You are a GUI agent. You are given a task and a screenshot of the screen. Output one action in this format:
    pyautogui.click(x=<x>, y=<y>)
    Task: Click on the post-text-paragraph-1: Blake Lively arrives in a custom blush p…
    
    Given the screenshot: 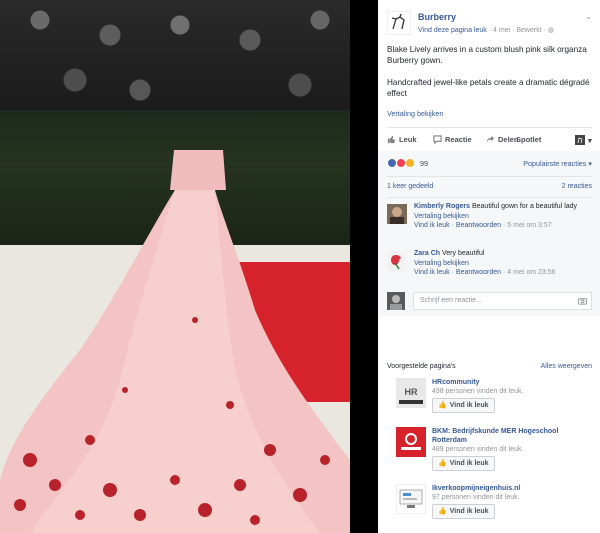 What is the action you would take?
    pyautogui.click(x=487, y=55)
    